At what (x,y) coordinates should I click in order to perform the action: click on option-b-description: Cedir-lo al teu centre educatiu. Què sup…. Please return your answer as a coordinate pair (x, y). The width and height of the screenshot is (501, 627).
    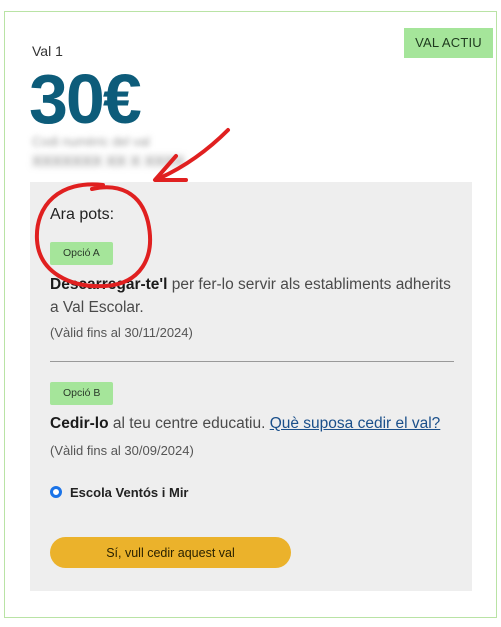
    Looking at the image, I should click on (252, 423).